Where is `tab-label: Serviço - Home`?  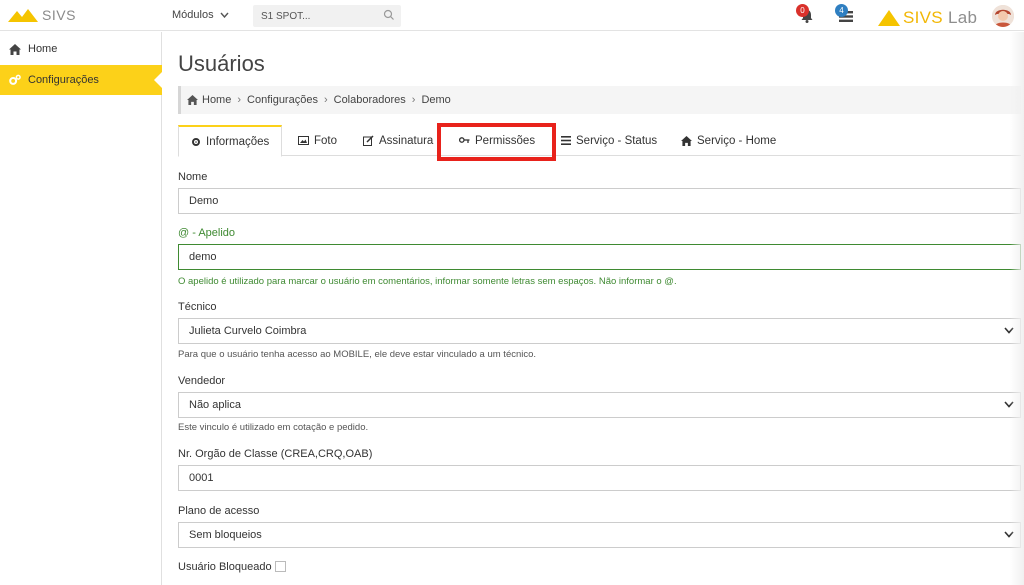 tab-label: Serviço - Home is located at coordinates (737, 140).